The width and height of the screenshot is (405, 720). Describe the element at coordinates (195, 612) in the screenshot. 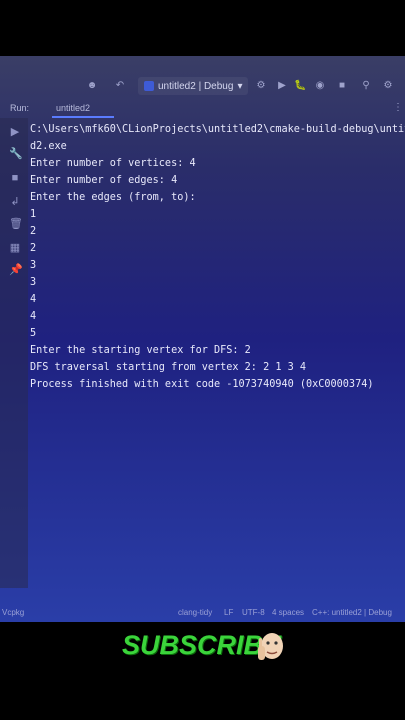

I see `status-linter: clang-tidy` at that location.